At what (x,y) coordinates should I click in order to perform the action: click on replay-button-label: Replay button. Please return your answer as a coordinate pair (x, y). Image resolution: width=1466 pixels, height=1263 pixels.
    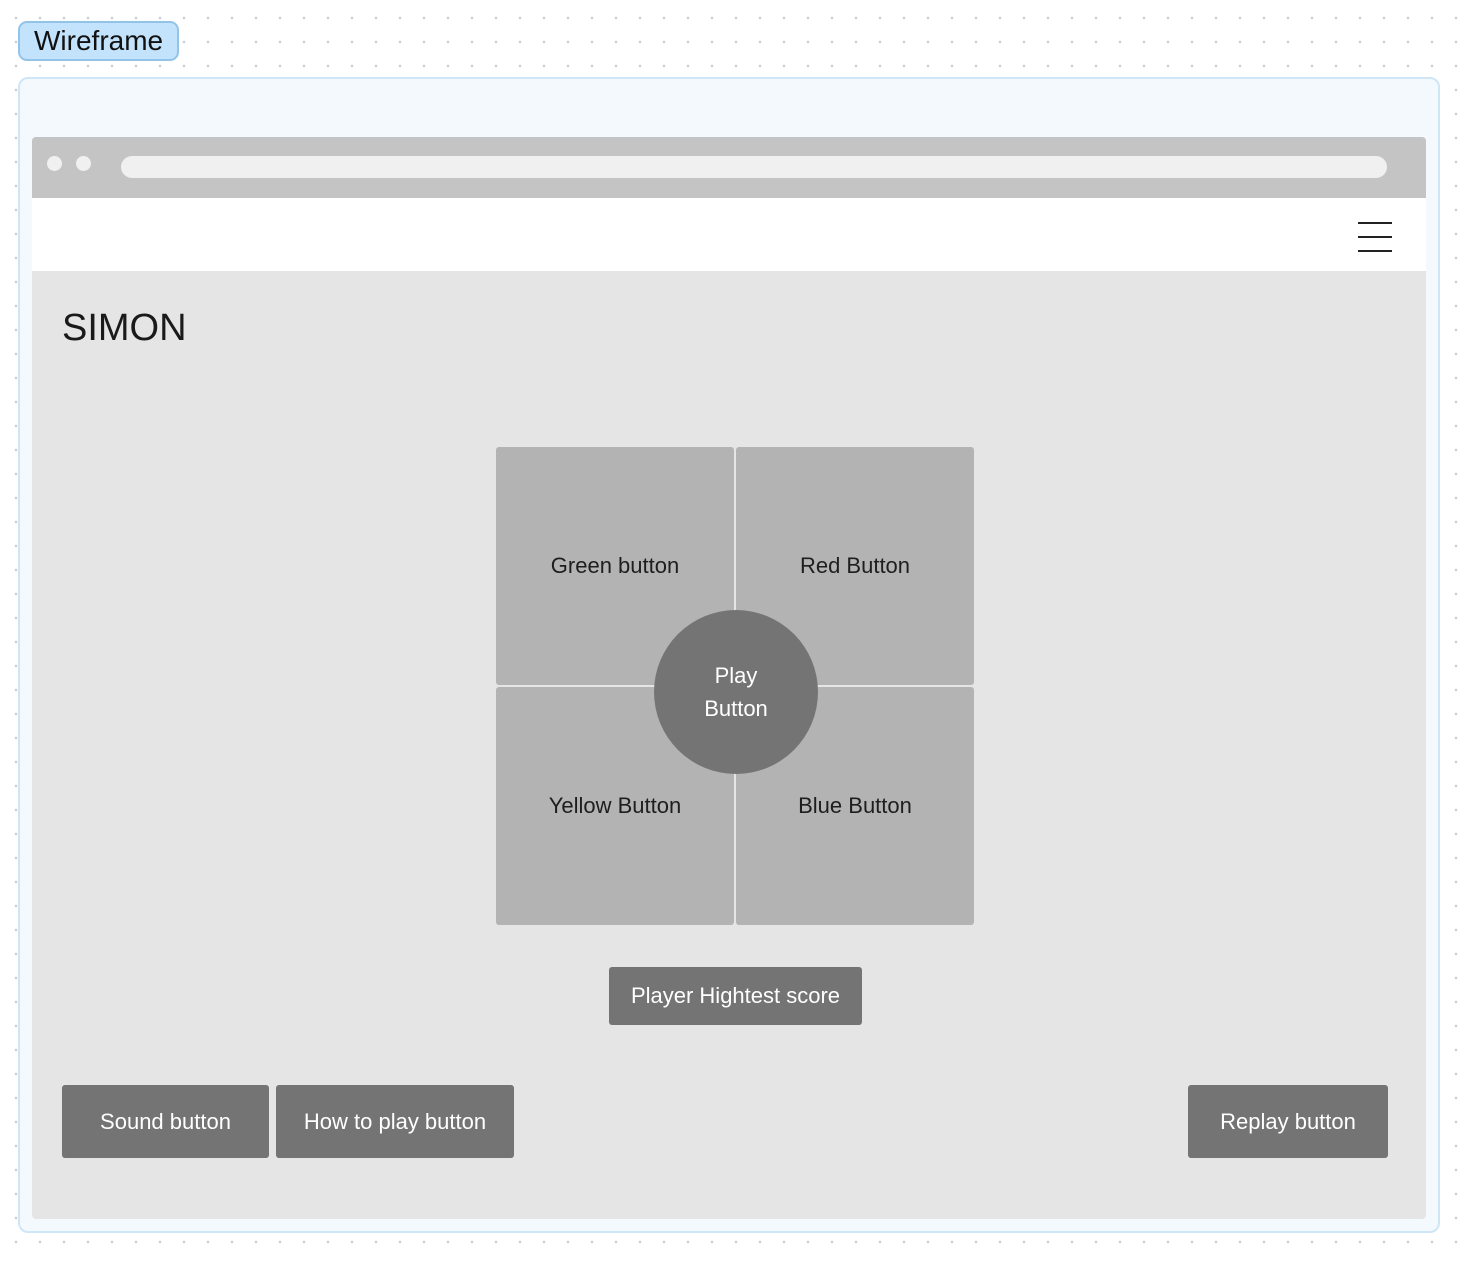
    Looking at the image, I should click on (1288, 1121).